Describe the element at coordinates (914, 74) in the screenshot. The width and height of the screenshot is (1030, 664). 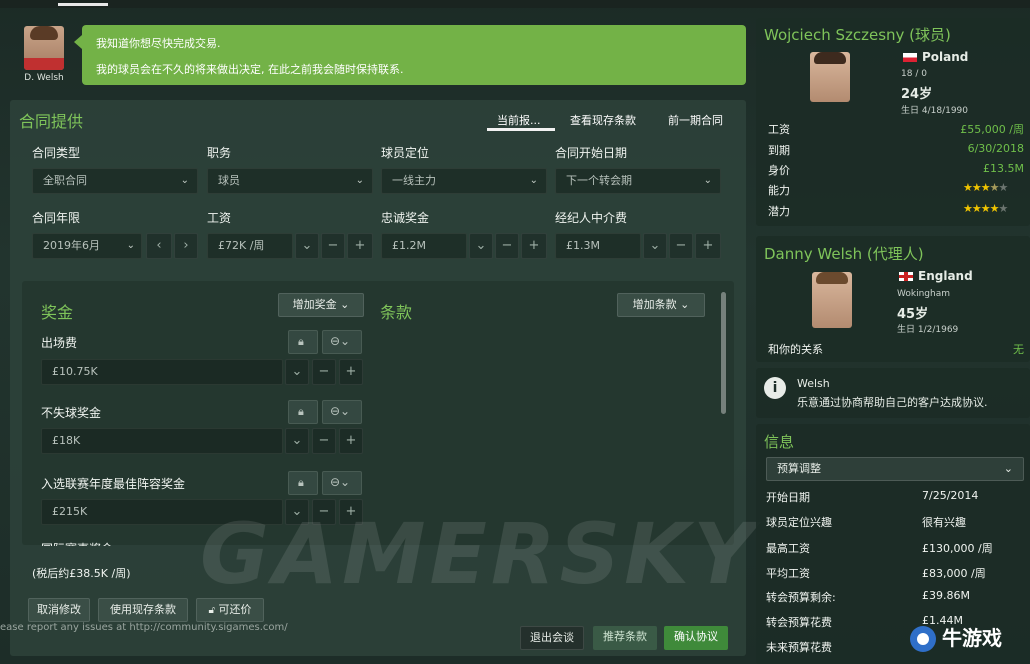
I see `player-caps: 18 / 0` at that location.